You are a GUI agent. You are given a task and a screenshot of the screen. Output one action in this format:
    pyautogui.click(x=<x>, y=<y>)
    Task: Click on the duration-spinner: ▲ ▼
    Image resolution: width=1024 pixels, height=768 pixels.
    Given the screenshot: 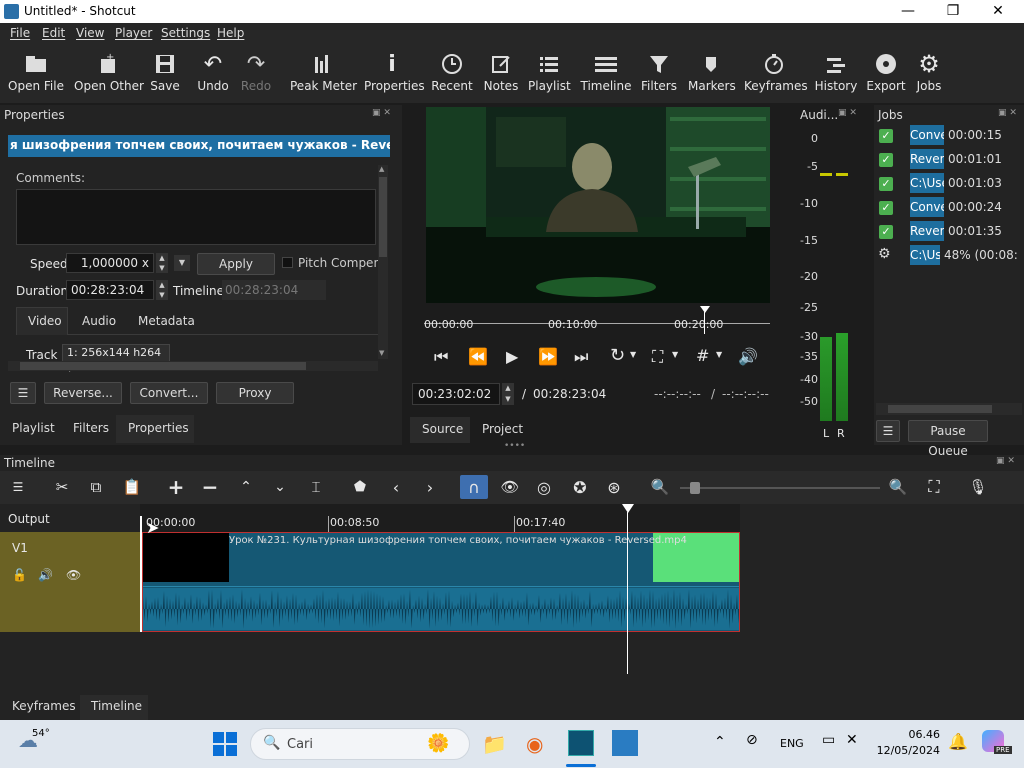 What is the action you would take?
    pyautogui.click(x=162, y=290)
    